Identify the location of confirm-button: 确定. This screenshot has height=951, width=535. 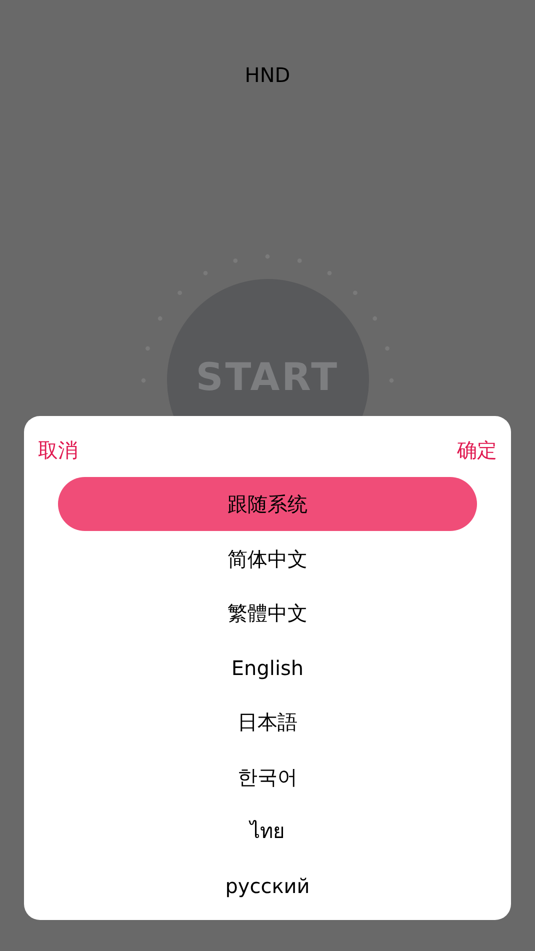
(477, 450).